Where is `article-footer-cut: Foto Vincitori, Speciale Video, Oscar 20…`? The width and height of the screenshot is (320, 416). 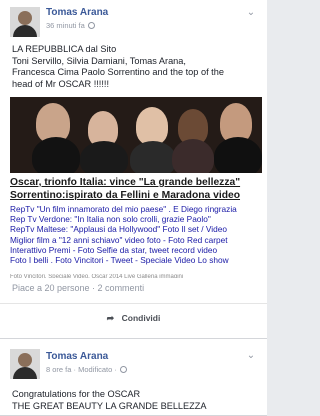 article-footer-cut: Foto Vincitori, Speciale Video, Oscar 20… is located at coordinates (97, 276).